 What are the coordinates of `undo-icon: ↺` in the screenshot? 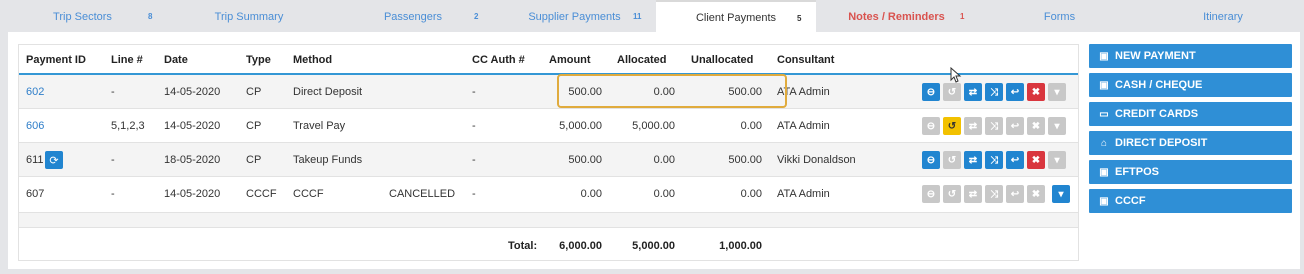 It's located at (952, 160).